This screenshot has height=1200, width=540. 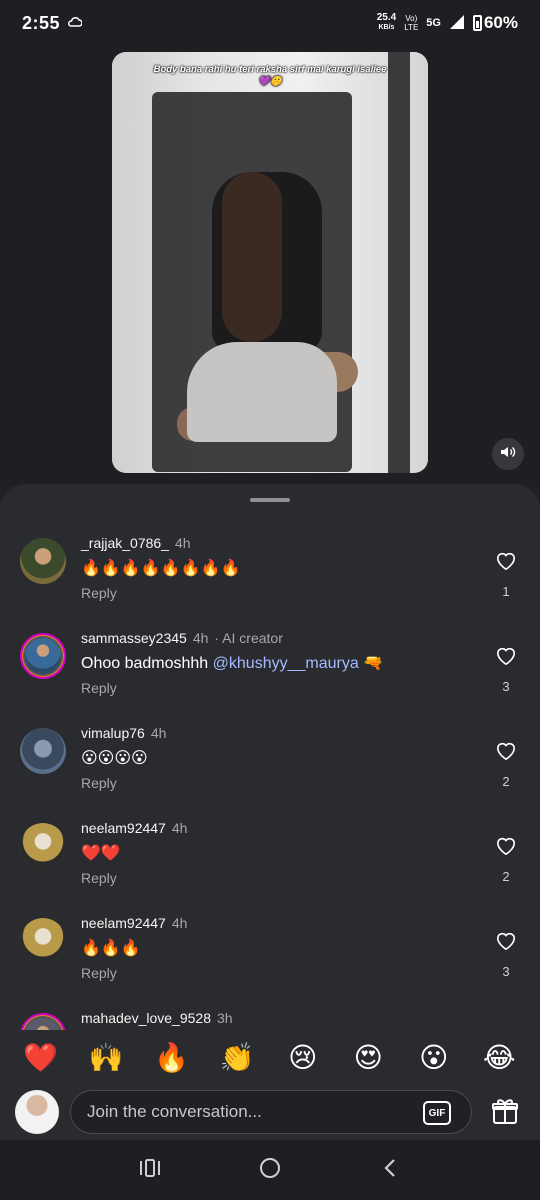 What do you see at coordinates (247, 1112) in the screenshot?
I see `comment-input` at bounding box center [247, 1112].